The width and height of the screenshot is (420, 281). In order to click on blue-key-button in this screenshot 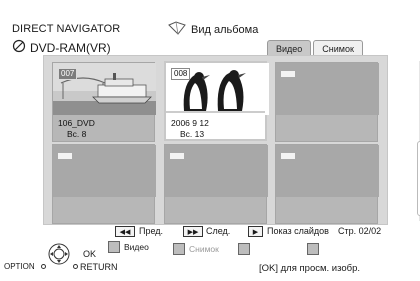, I will do `click(313, 249)`.